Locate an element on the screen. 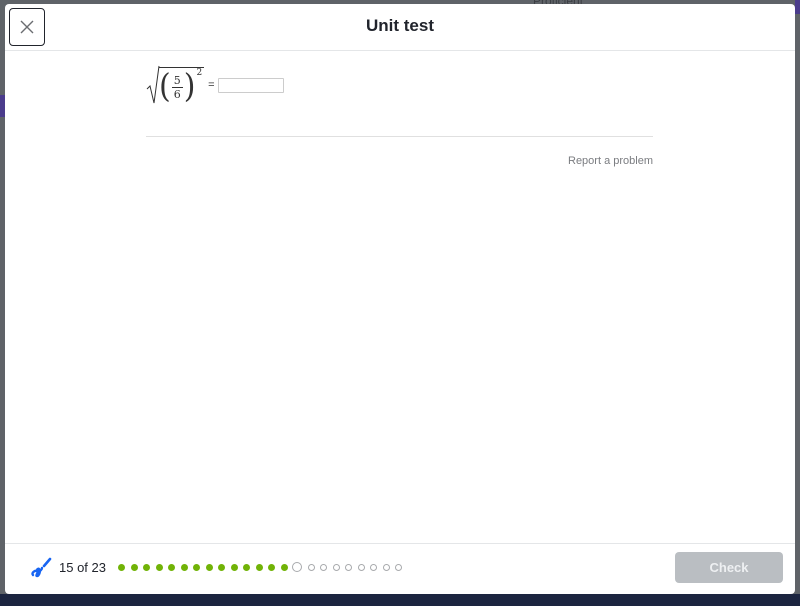 The image size is (800, 606). report-problem-link: Report a problem is located at coordinates (610, 161).